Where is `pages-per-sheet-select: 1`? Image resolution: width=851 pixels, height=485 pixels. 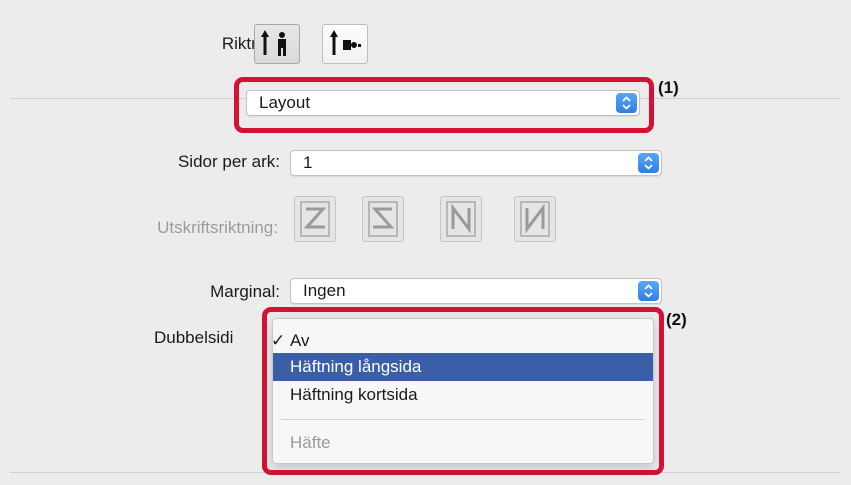 pages-per-sheet-select: 1 is located at coordinates (476, 163).